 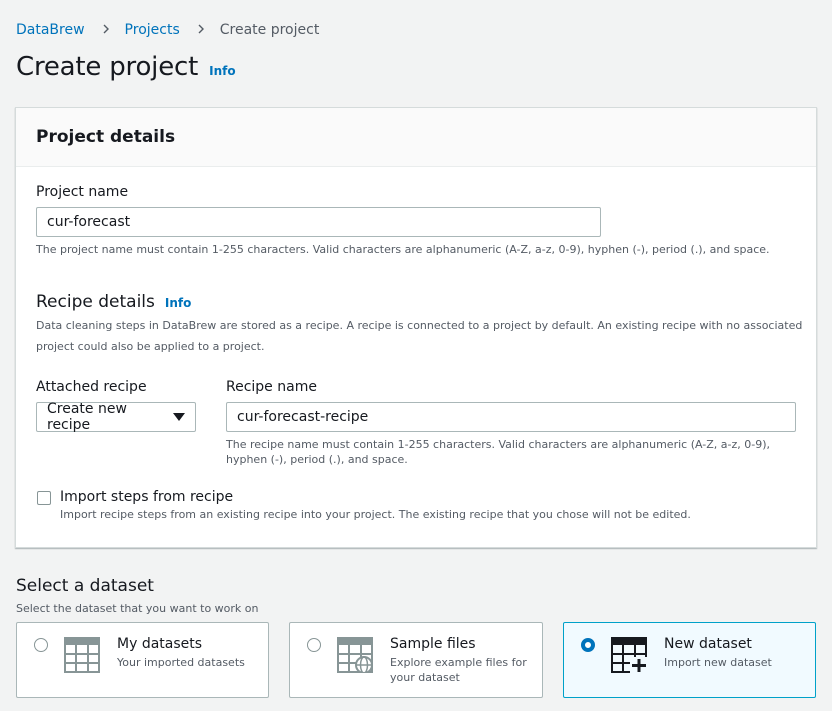 I want to click on table-icon, so click(x=82, y=655).